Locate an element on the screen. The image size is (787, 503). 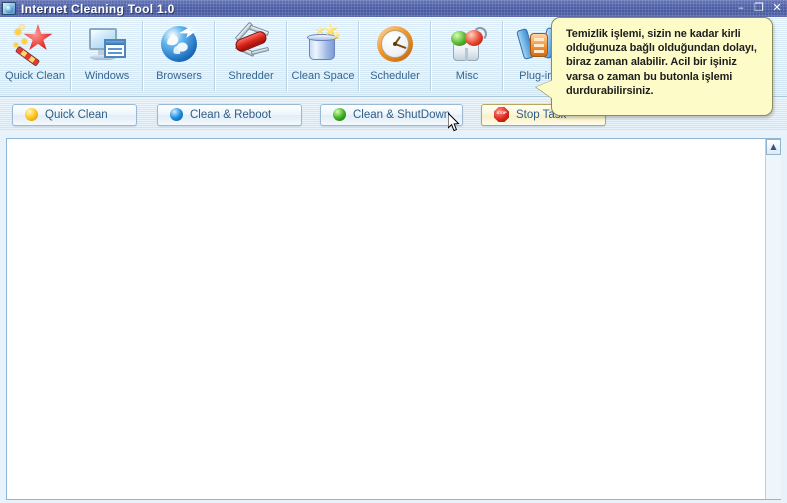
close-icon: ✕ is located at coordinates (777, 7).